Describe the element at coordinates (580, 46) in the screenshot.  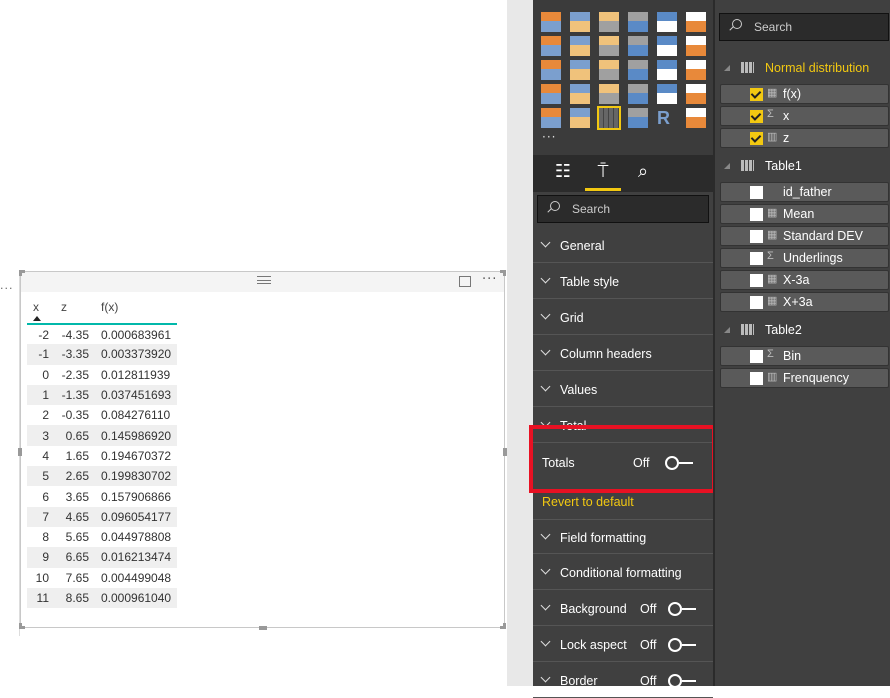
I see `area-chart-icon` at that location.